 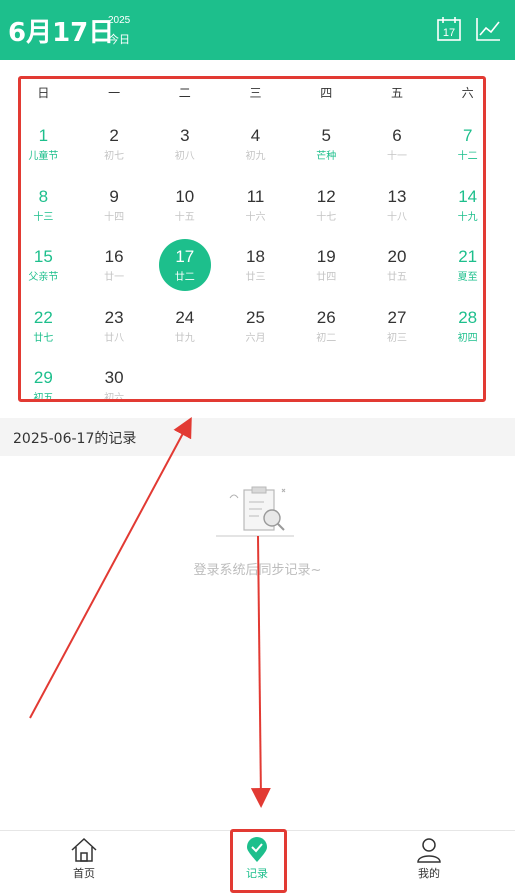 I want to click on bottom-navigation: 首页 记录 我的, so click(x=257, y=863).